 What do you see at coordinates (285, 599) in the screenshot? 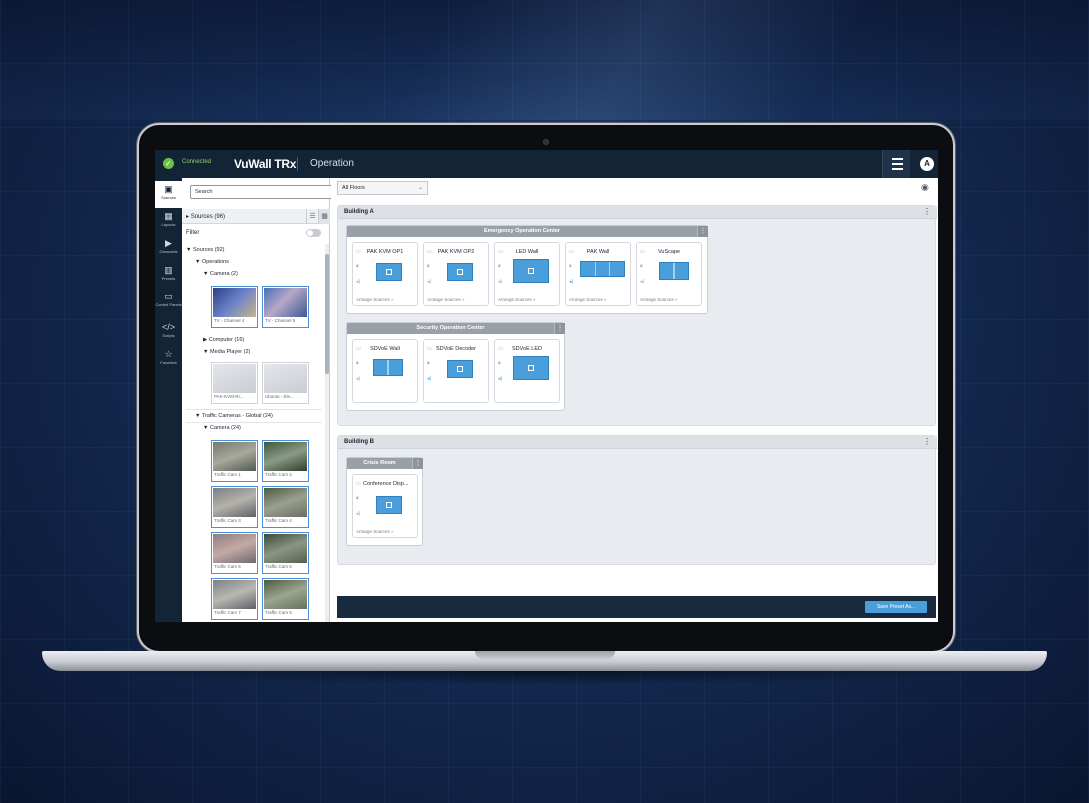
I see `source-thumb: Traffic Cam 8` at bounding box center [285, 599].